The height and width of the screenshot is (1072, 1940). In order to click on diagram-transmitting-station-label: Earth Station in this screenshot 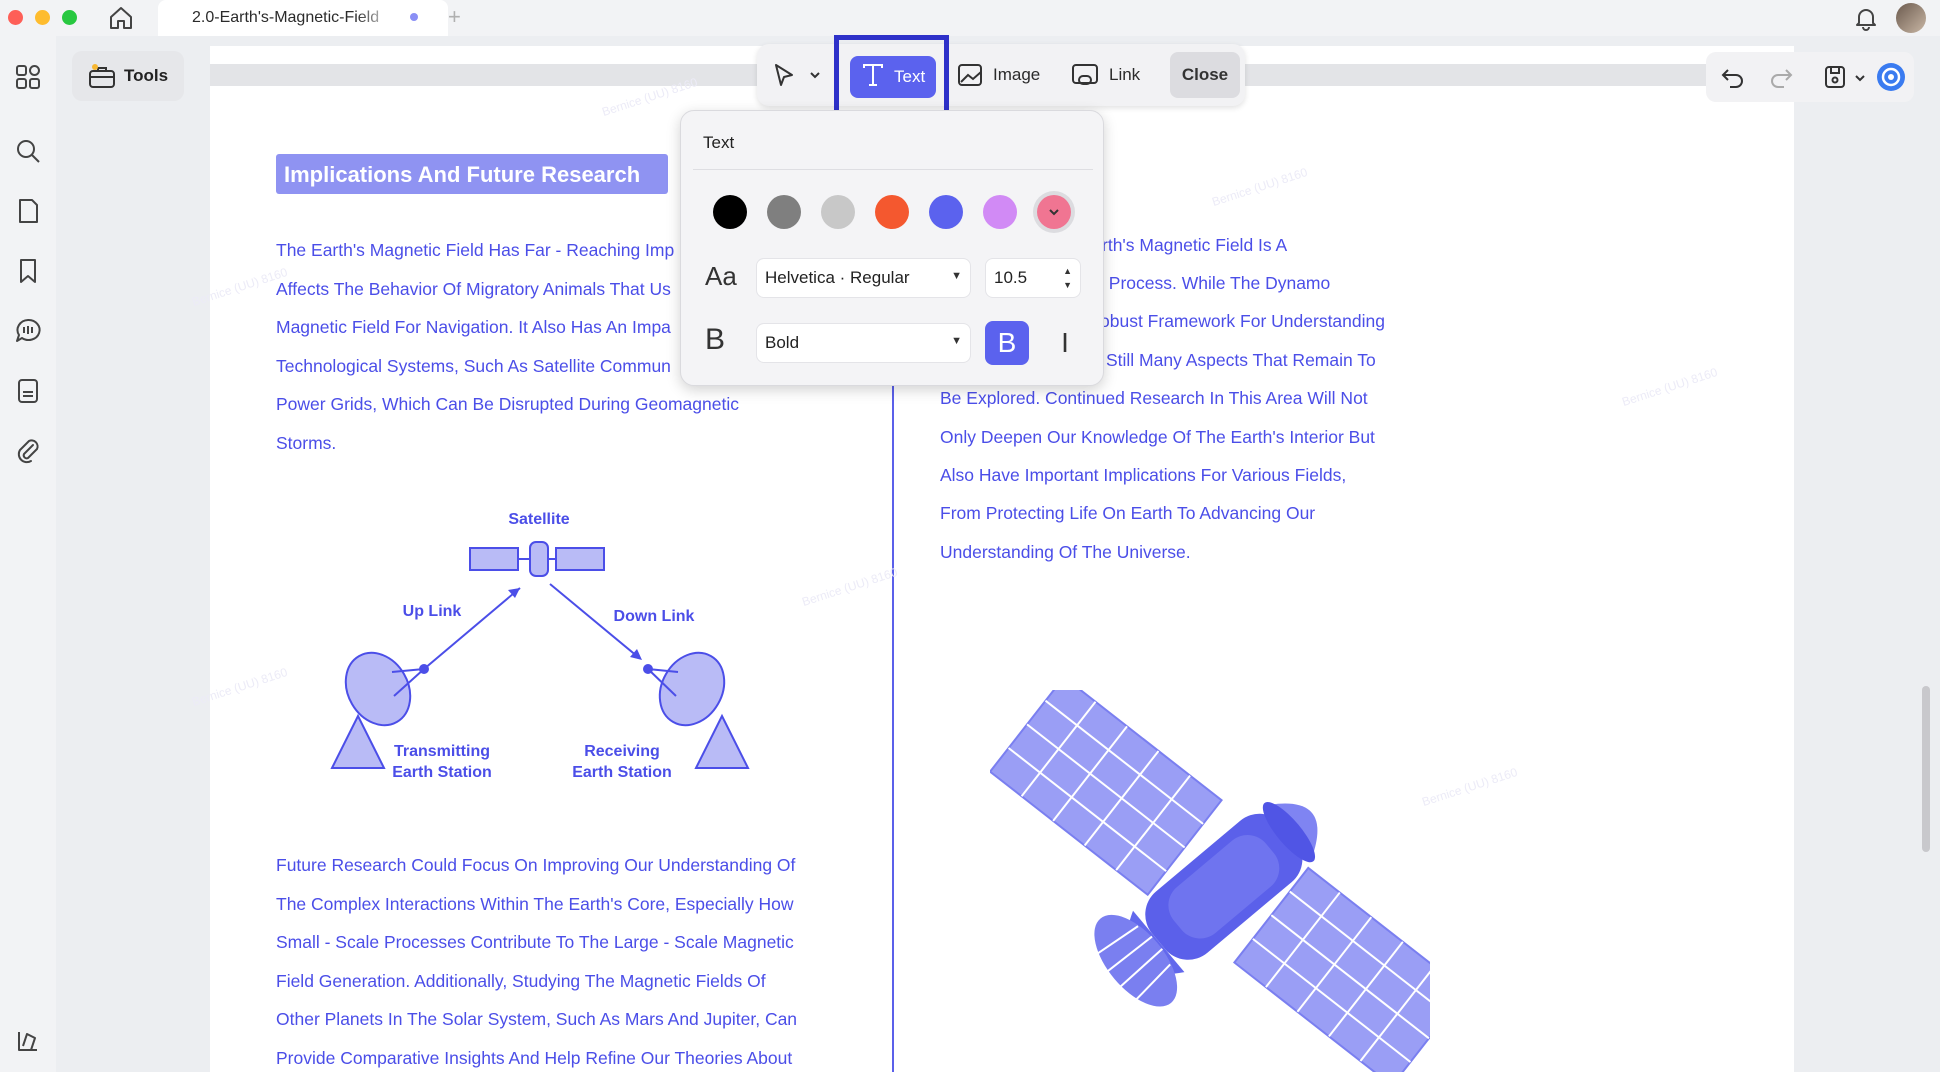, I will do `click(442, 772)`.